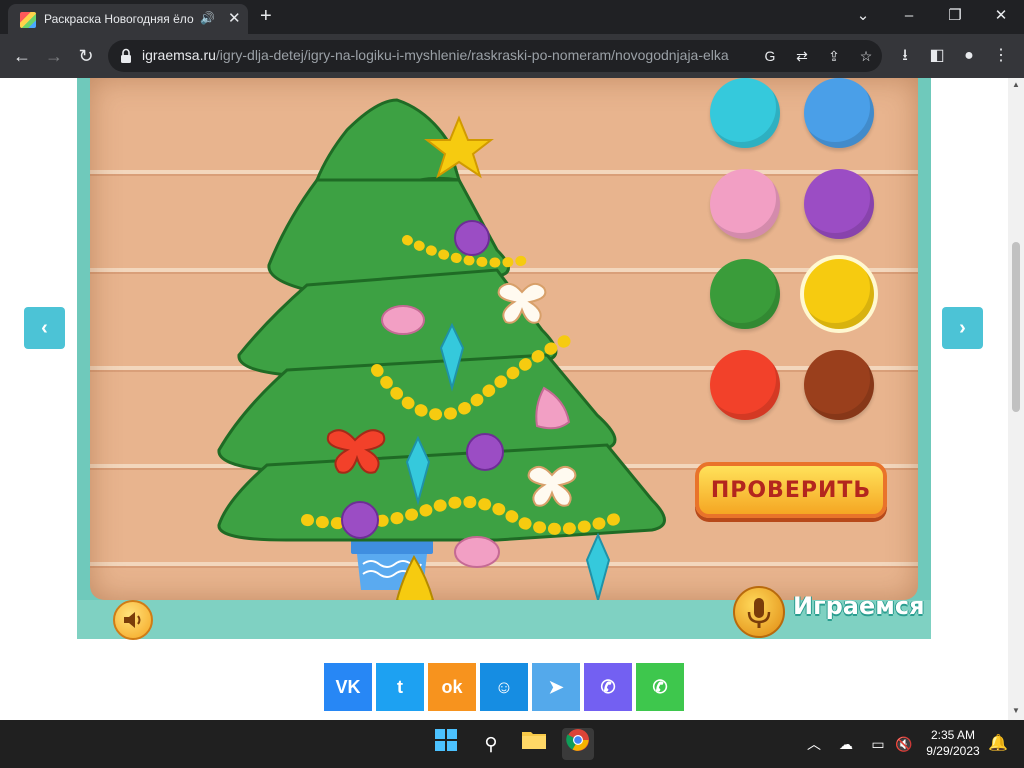  What do you see at coordinates (207, 18) in the screenshot?
I see `speaker-icon: 🔊` at bounding box center [207, 18].